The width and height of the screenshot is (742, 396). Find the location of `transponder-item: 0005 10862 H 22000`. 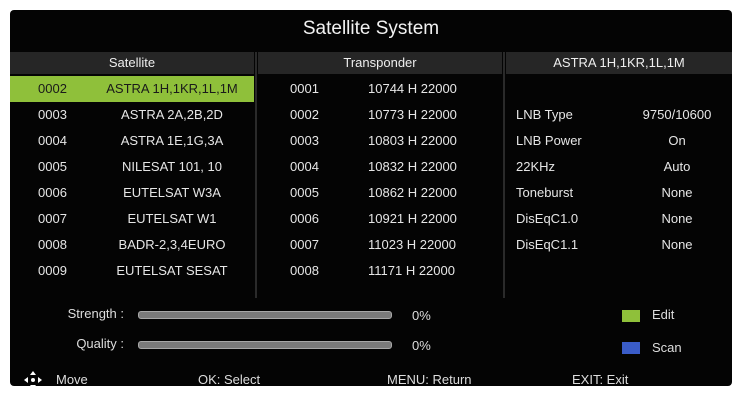

transponder-item: 0005 10862 H 22000 is located at coordinates (380, 193).